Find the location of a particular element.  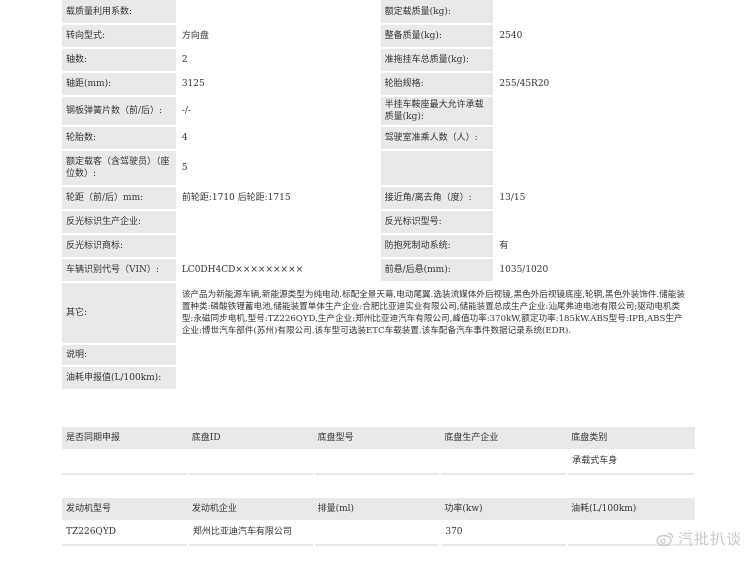

spec-row: 额定载客（含驾驶员）（座位数）: 5 is located at coordinates (379, 168).